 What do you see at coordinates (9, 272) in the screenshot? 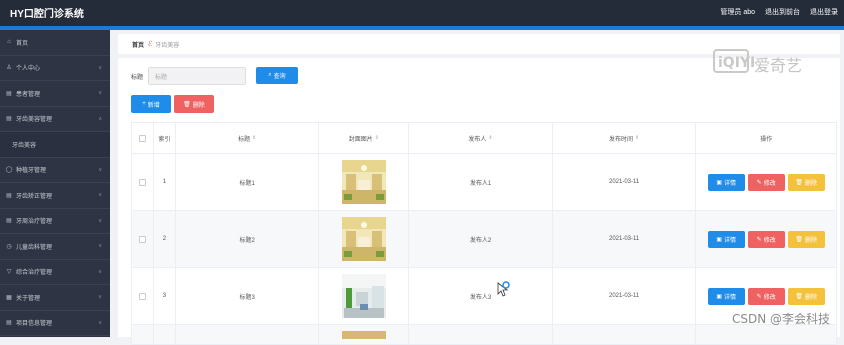
I see `funnel-icon: ▽` at bounding box center [9, 272].